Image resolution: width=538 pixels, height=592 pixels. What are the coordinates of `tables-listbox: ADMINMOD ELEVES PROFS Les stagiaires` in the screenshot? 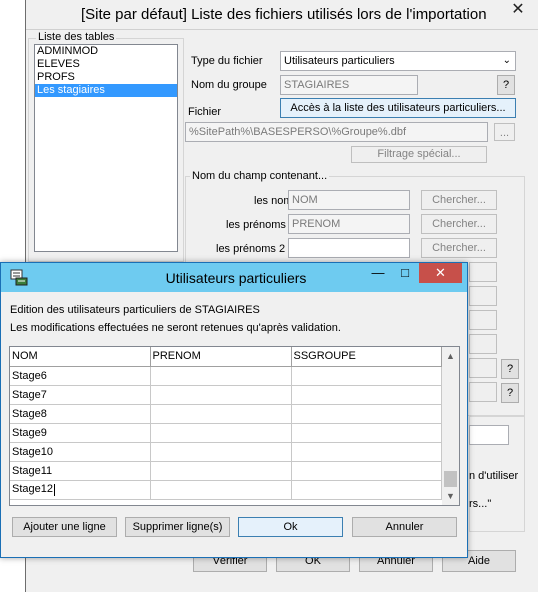 It's located at (106, 148).